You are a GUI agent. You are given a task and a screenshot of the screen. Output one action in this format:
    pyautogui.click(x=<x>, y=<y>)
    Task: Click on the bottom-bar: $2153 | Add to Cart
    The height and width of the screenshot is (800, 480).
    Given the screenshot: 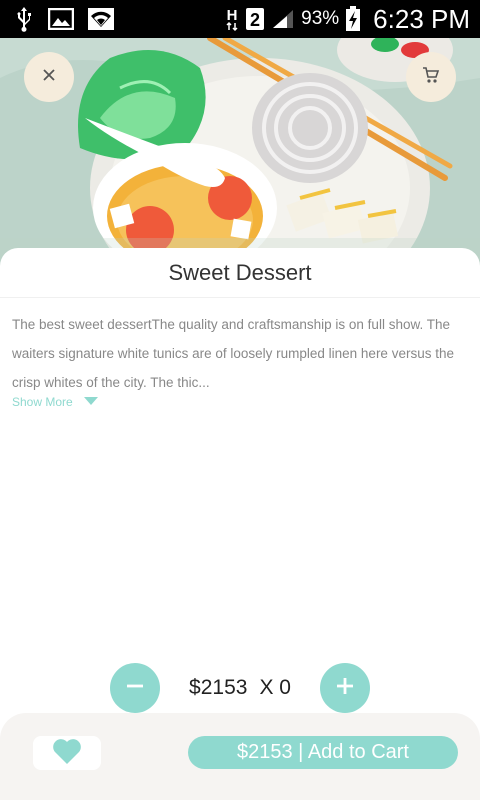 What is the action you would take?
    pyautogui.click(x=240, y=756)
    